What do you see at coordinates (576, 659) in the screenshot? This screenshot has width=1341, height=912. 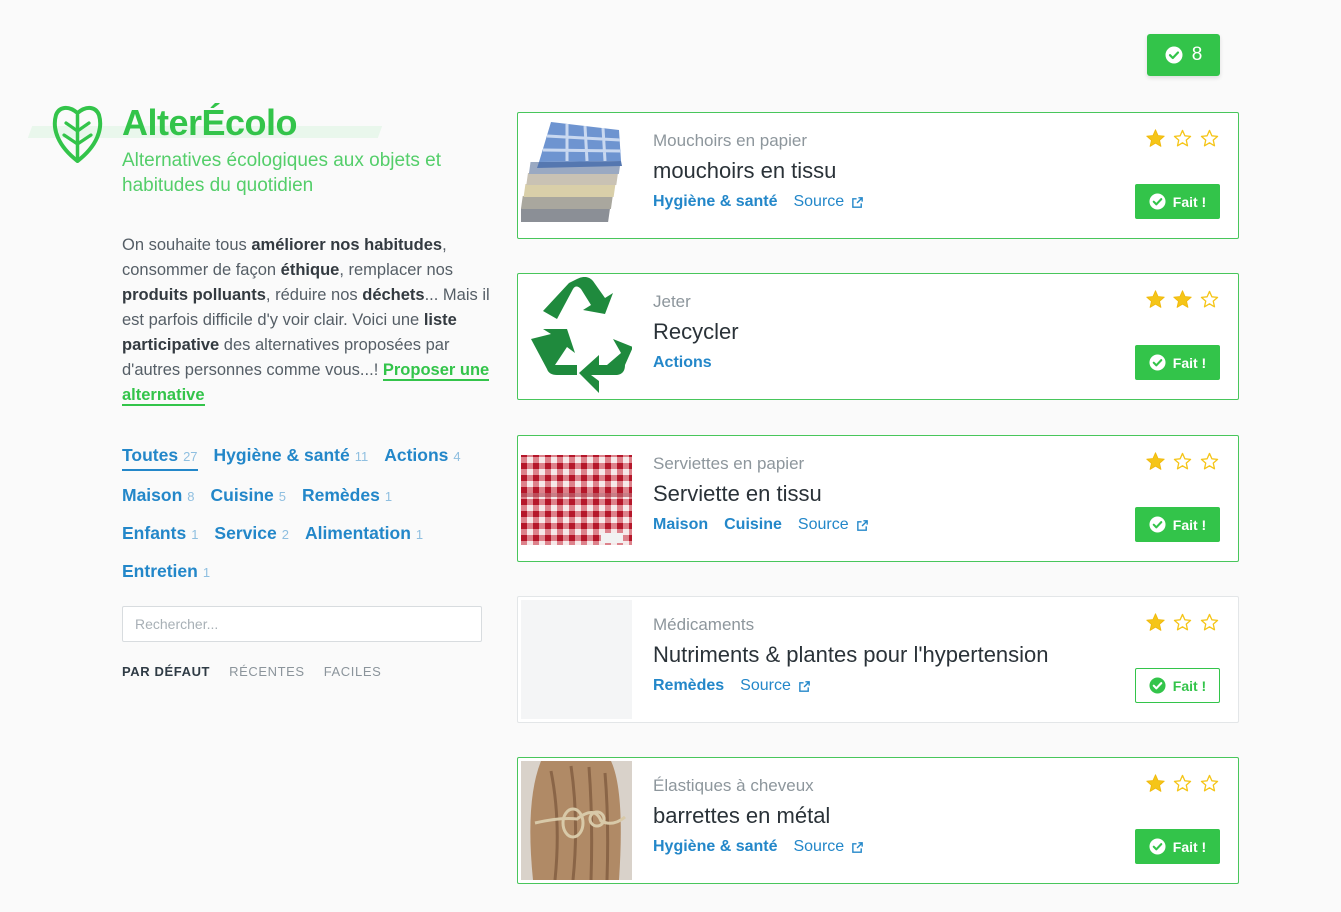 I see `card-image-placeholder` at bounding box center [576, 659].